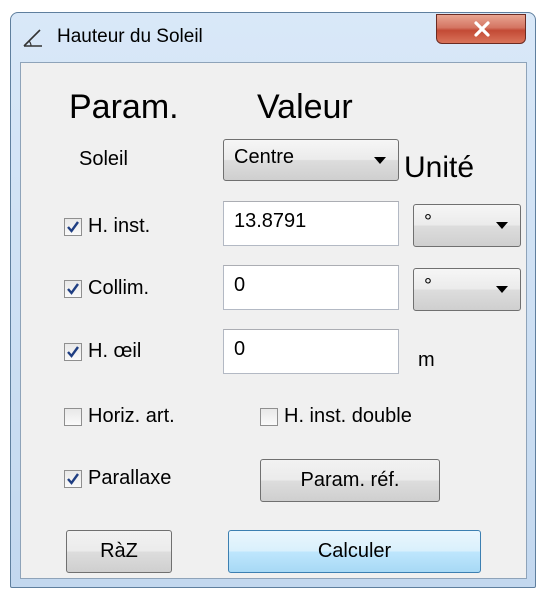  Describe the element at coordinates (467, 225) in the screenshot. I see `h-inst-unit-dropdown: °` at that location.